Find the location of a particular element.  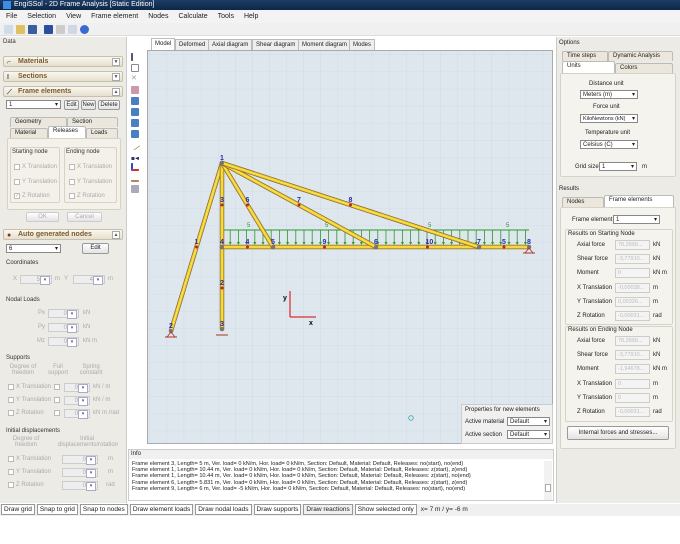

init-z-checkbox is located at coordinates (11, 485).